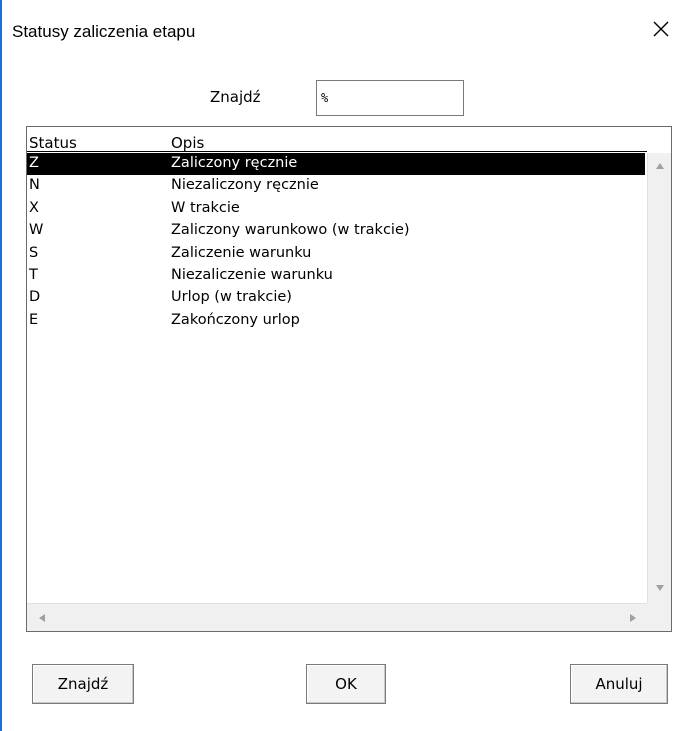 Image resolution: width=678 pixels, height=731 pixels. What do you see at coordinates (290, 230) in the screenshot?
I see `status-description: Zaliczony warunkowo (w trakcie)` at bounding box center [290, 230].